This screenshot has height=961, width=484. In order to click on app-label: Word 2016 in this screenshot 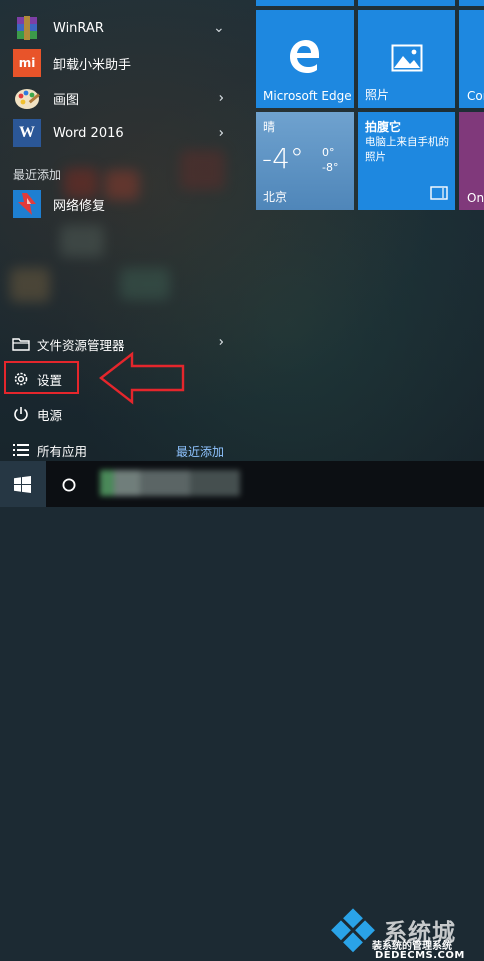, I will do `click(88, 133)`.